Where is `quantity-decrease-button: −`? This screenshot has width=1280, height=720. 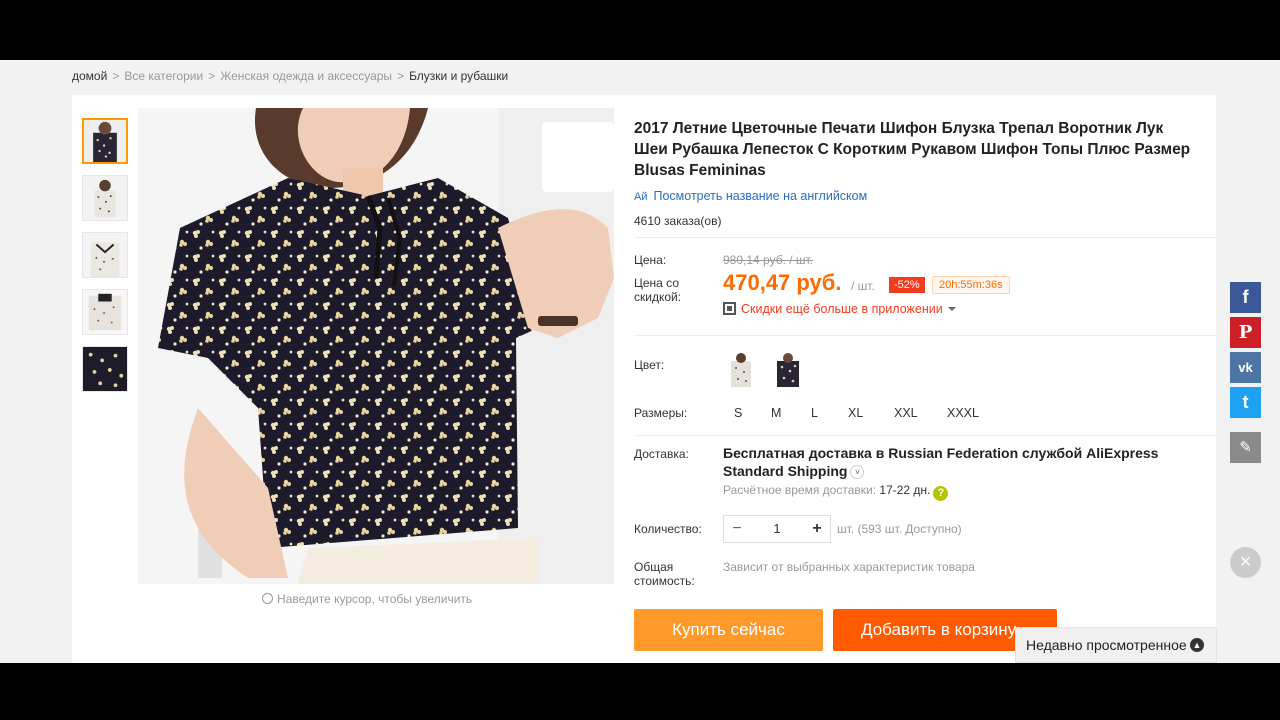 quantity-decrease-button: − is located at coordinates (737, 529).